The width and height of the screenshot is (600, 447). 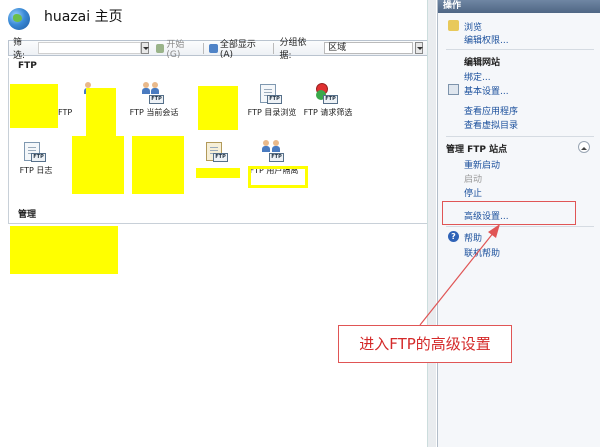 What do you see at coordinates (160, 48) in the screenshot?
I see `start-icon` at bounding box center [160, 48].